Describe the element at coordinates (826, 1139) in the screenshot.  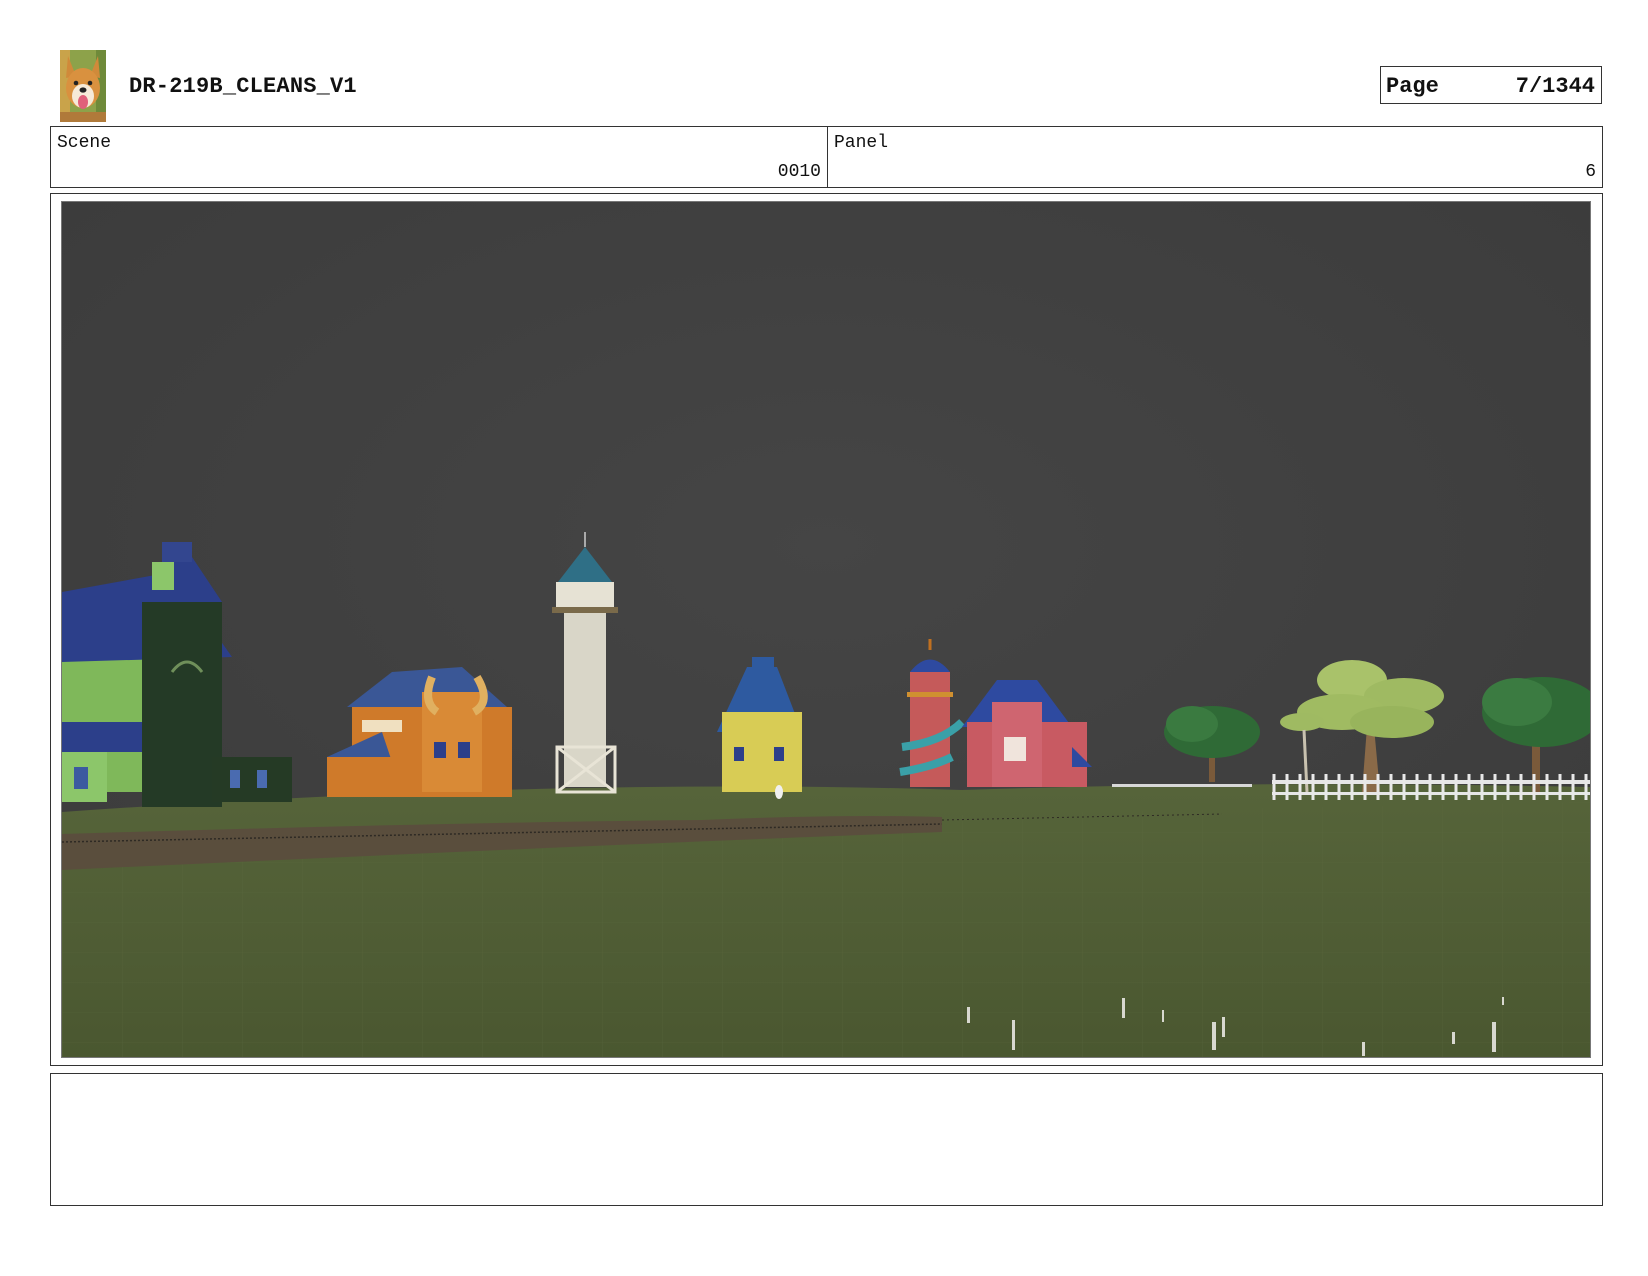
I see `panel-notes-box` at that location.